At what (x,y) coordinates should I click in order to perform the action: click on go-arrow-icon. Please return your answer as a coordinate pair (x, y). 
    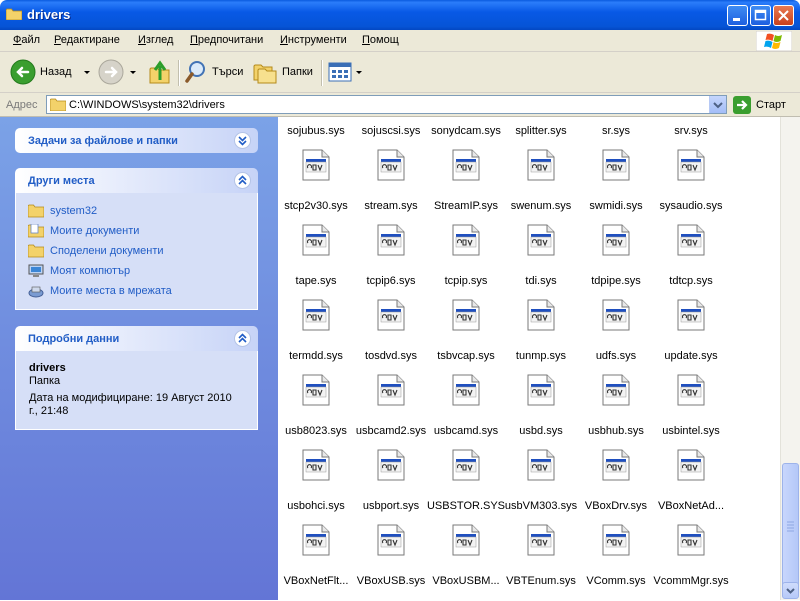
    Looking at the image, I should click on (742, 105).